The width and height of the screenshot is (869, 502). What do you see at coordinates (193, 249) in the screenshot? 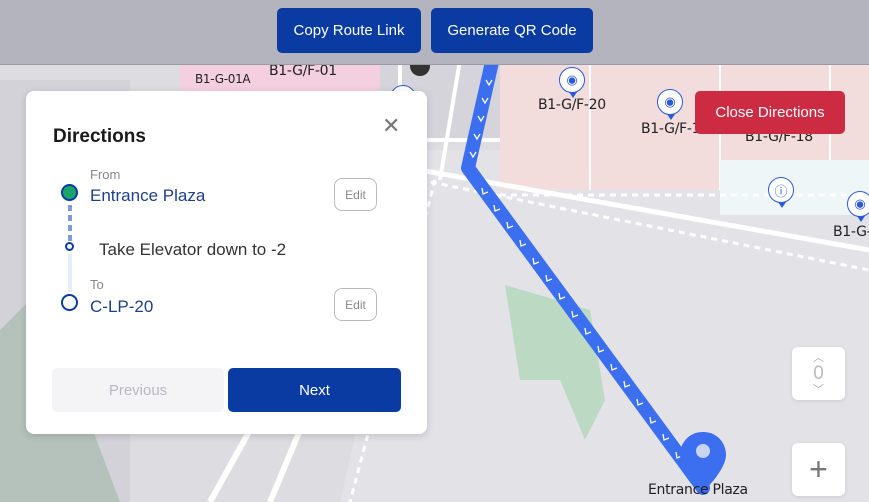
I see `step-instruction: Take Elevator down to -2` at bounding box center [193, 249].